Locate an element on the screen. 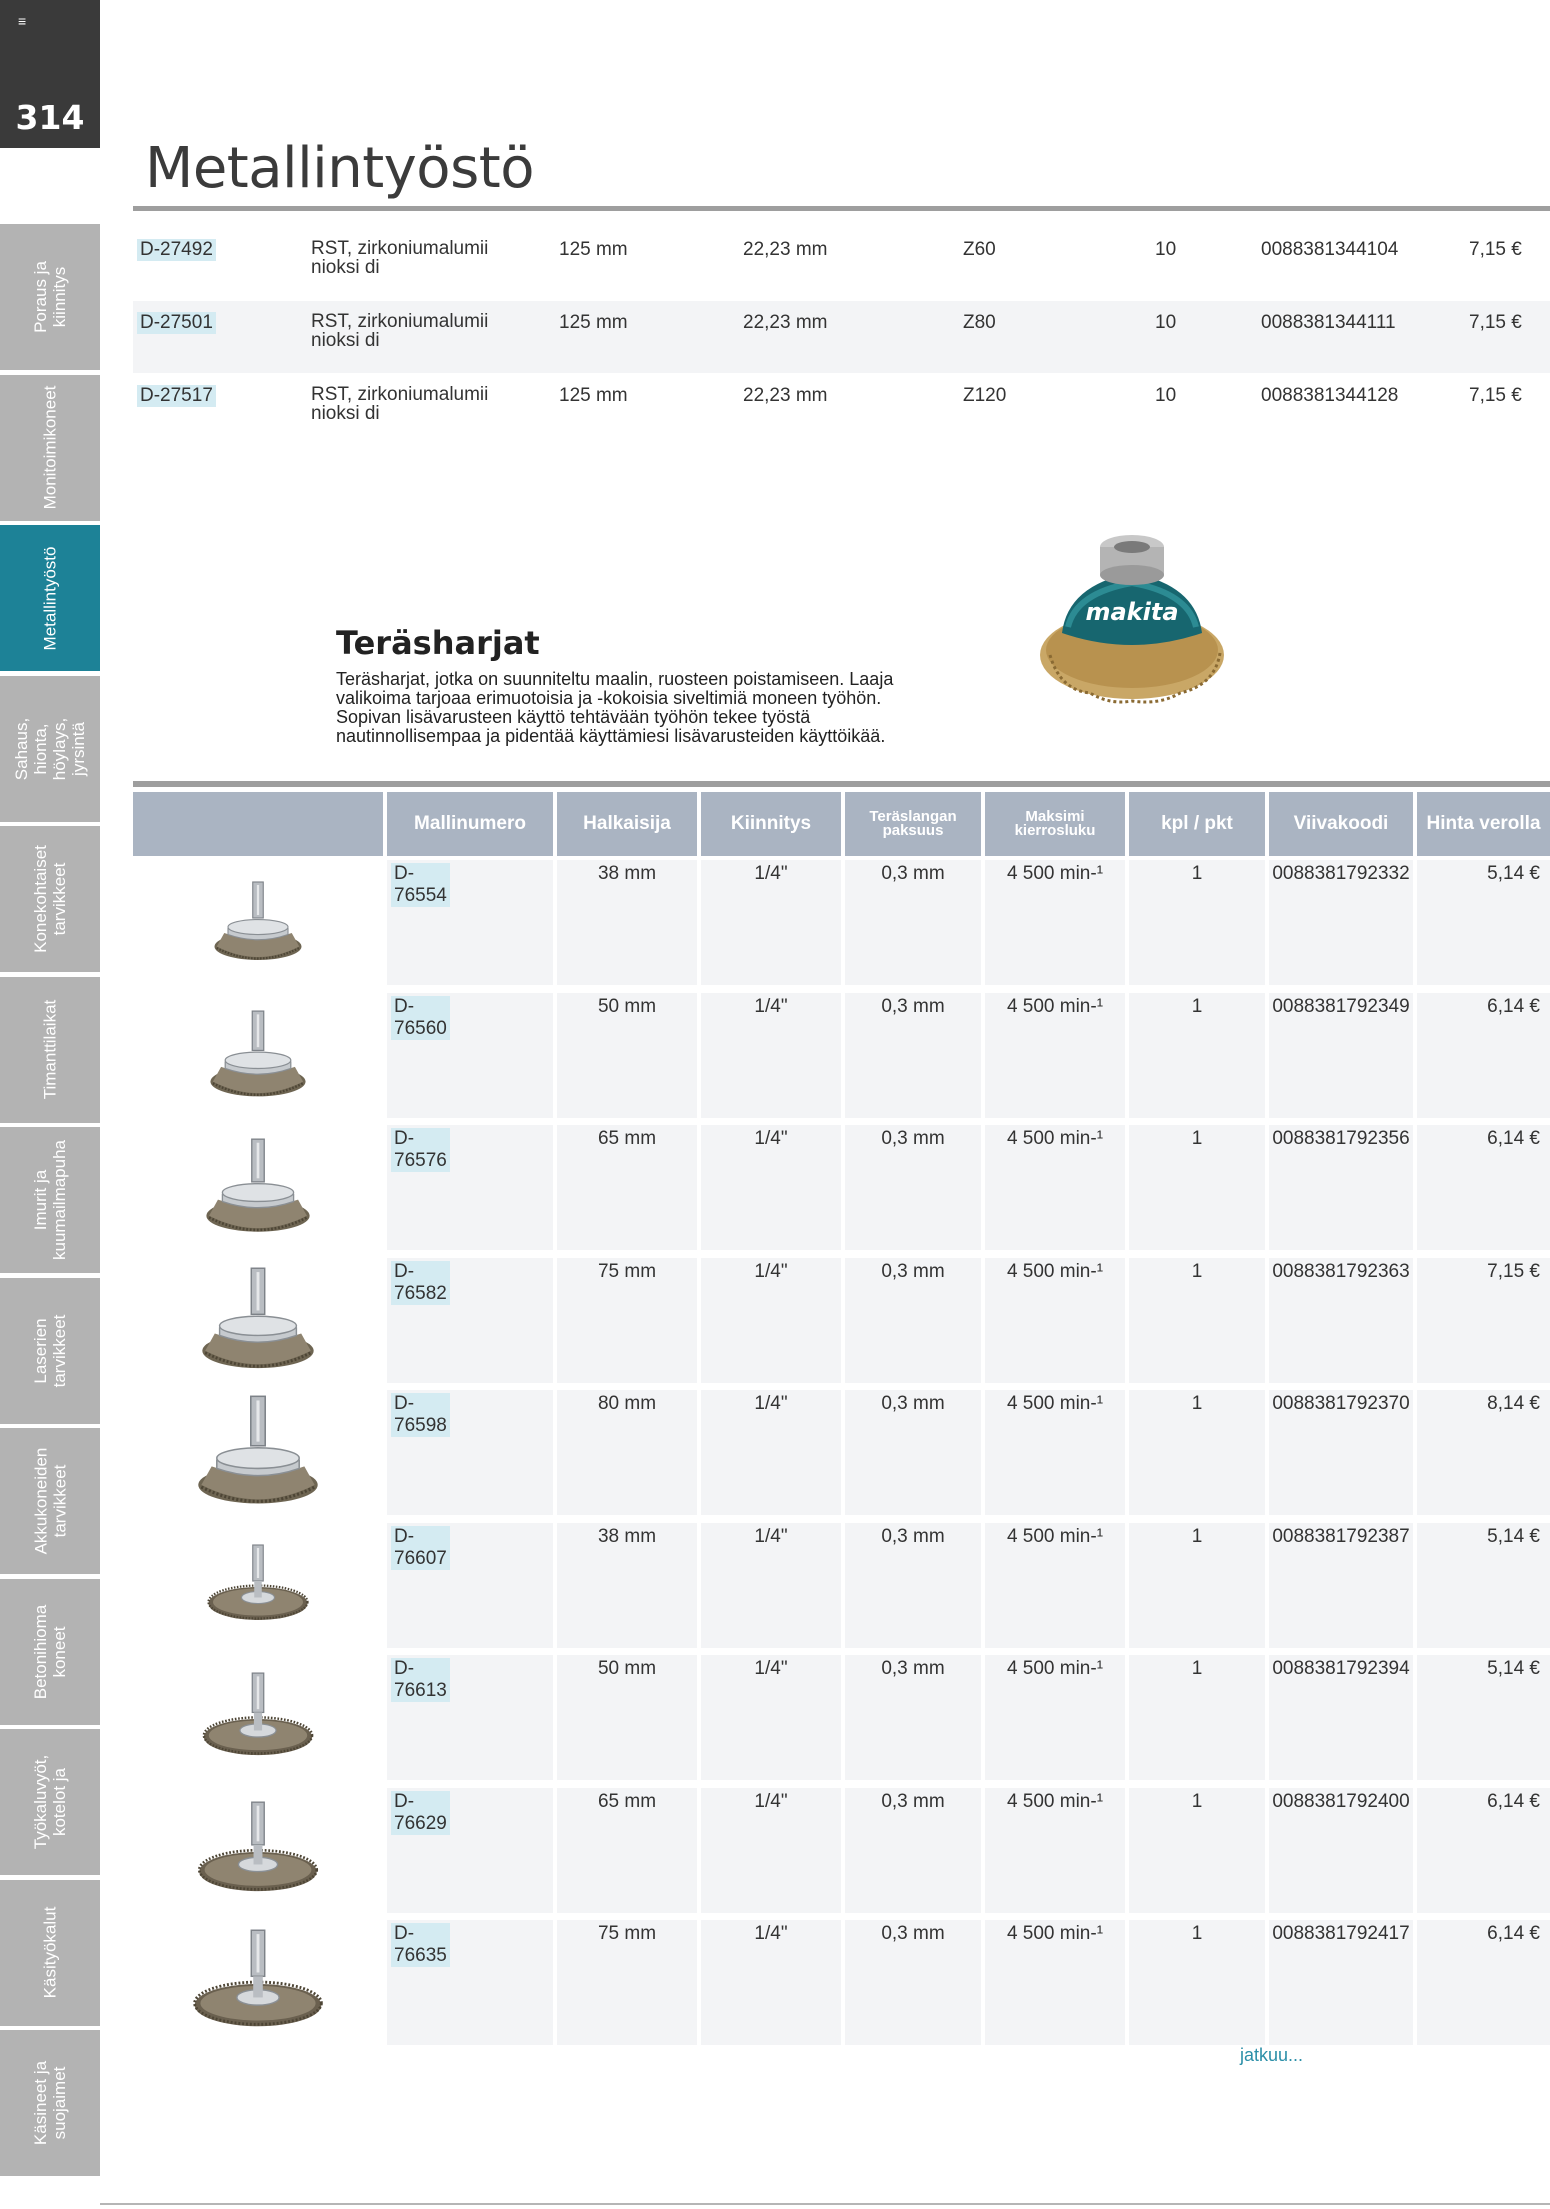  sidebar-tab-label: Sahaus, hionta, höylays, jyrsintä is located at coordinates (50, 748).